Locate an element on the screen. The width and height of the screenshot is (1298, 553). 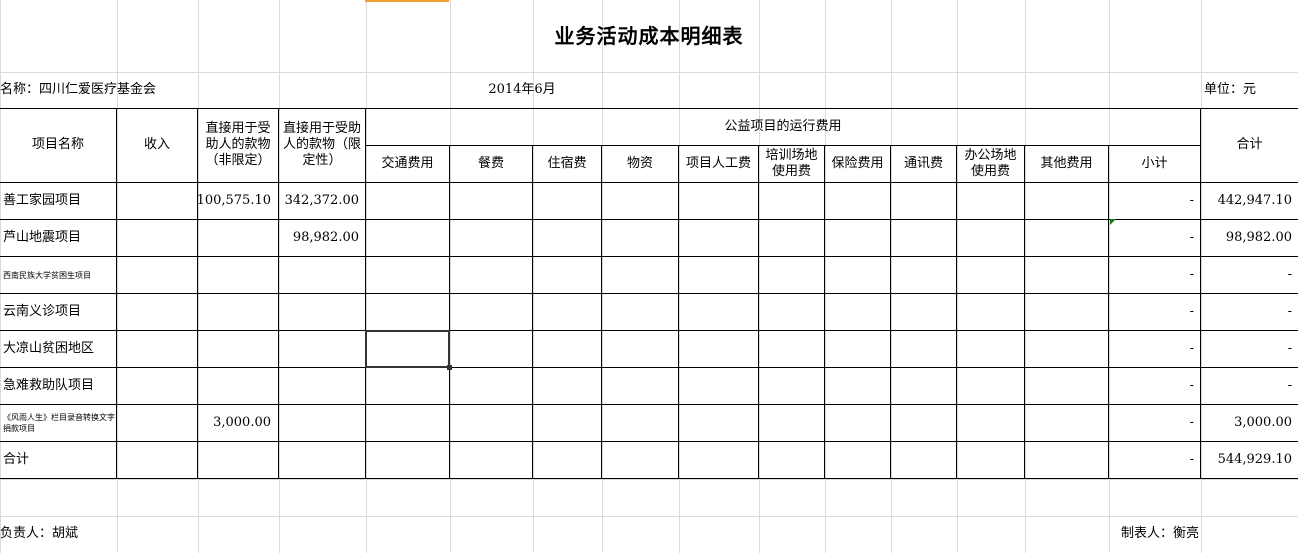
row-total: 3,000.00 is located at coordinates (1249, 423).